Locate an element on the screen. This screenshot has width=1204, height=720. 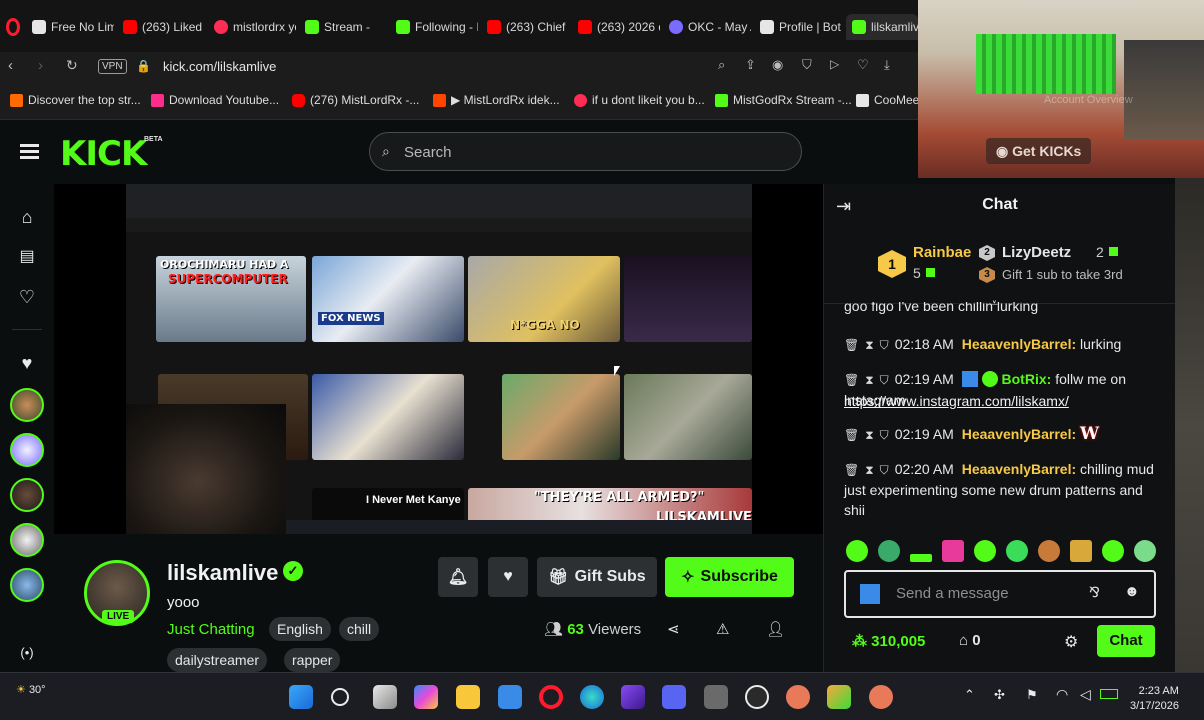
chat-send-button: Chat is located at coordinates (1126, 641).